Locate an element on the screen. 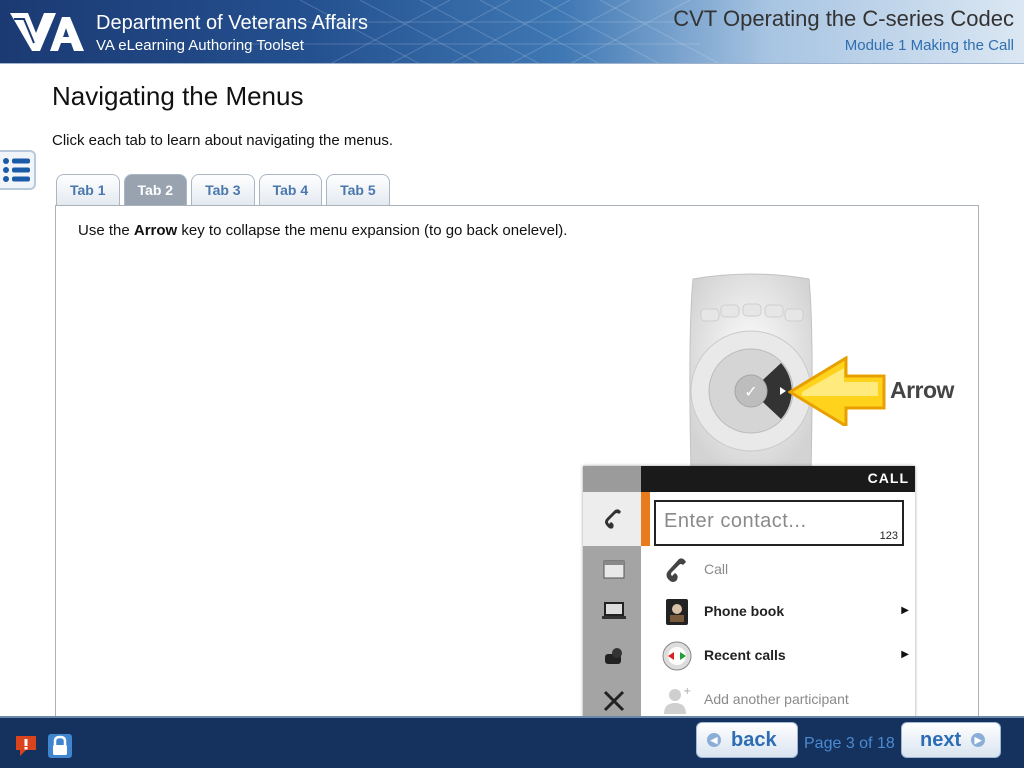 This screenshot has height=768, width=1024. tab-4: Tab 4 is located at coordinates (290, 190).